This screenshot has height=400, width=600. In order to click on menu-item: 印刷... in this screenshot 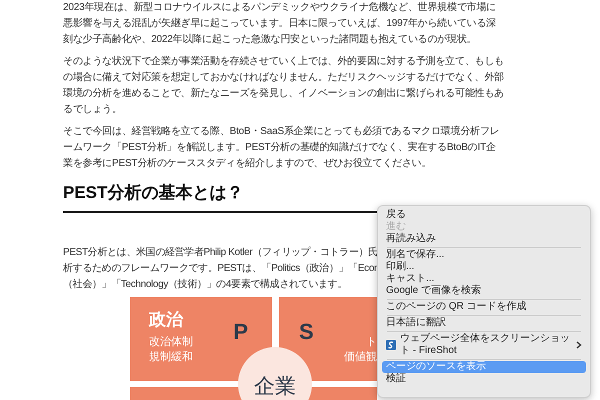, I will do `click(484, 267)`.